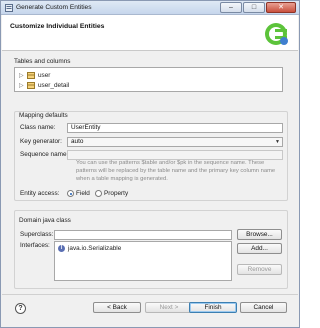 The width and height of the screenshot is (320, 328). I want to click on access-property-label: Property, so click(116, 193).